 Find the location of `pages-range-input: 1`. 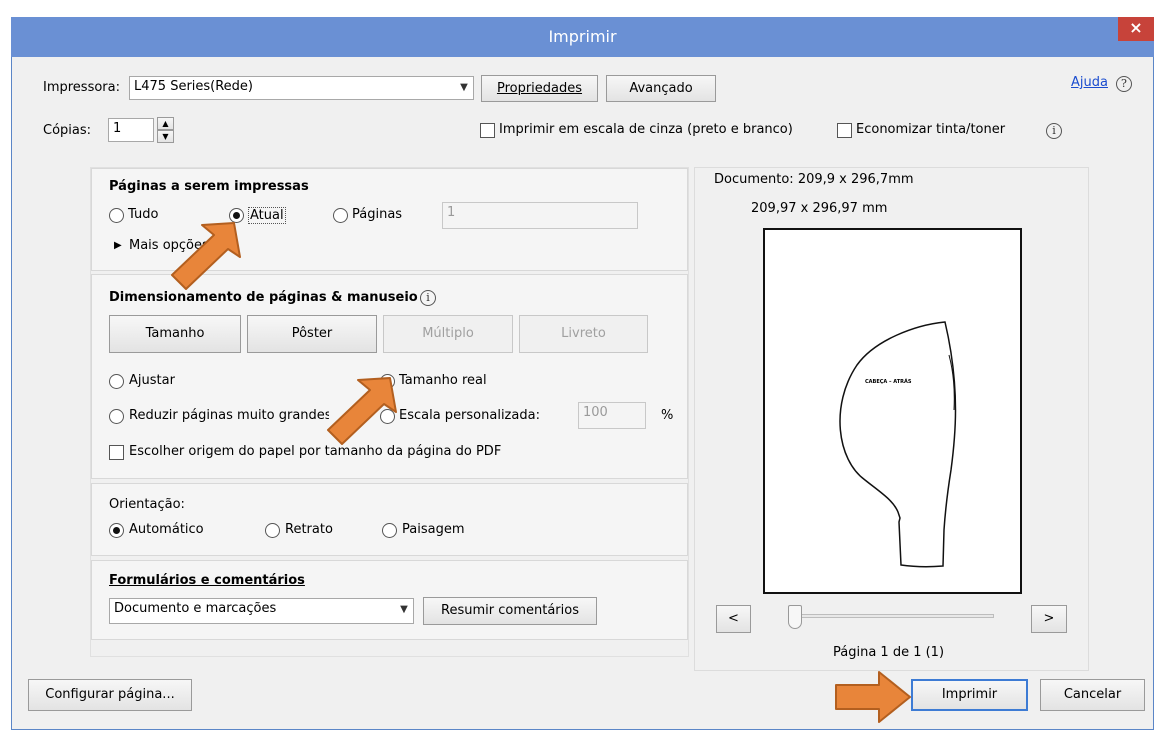

pages-range-input: 1 is located at coordinates (540, 215).